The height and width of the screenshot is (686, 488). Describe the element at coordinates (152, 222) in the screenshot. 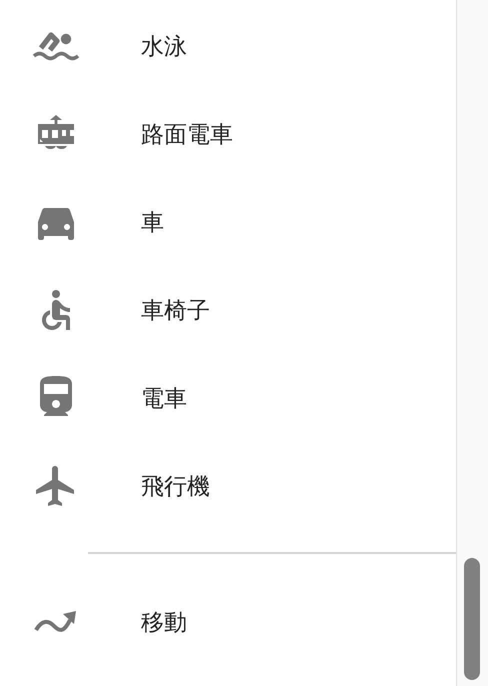

I see `item-label: 車` at that location.